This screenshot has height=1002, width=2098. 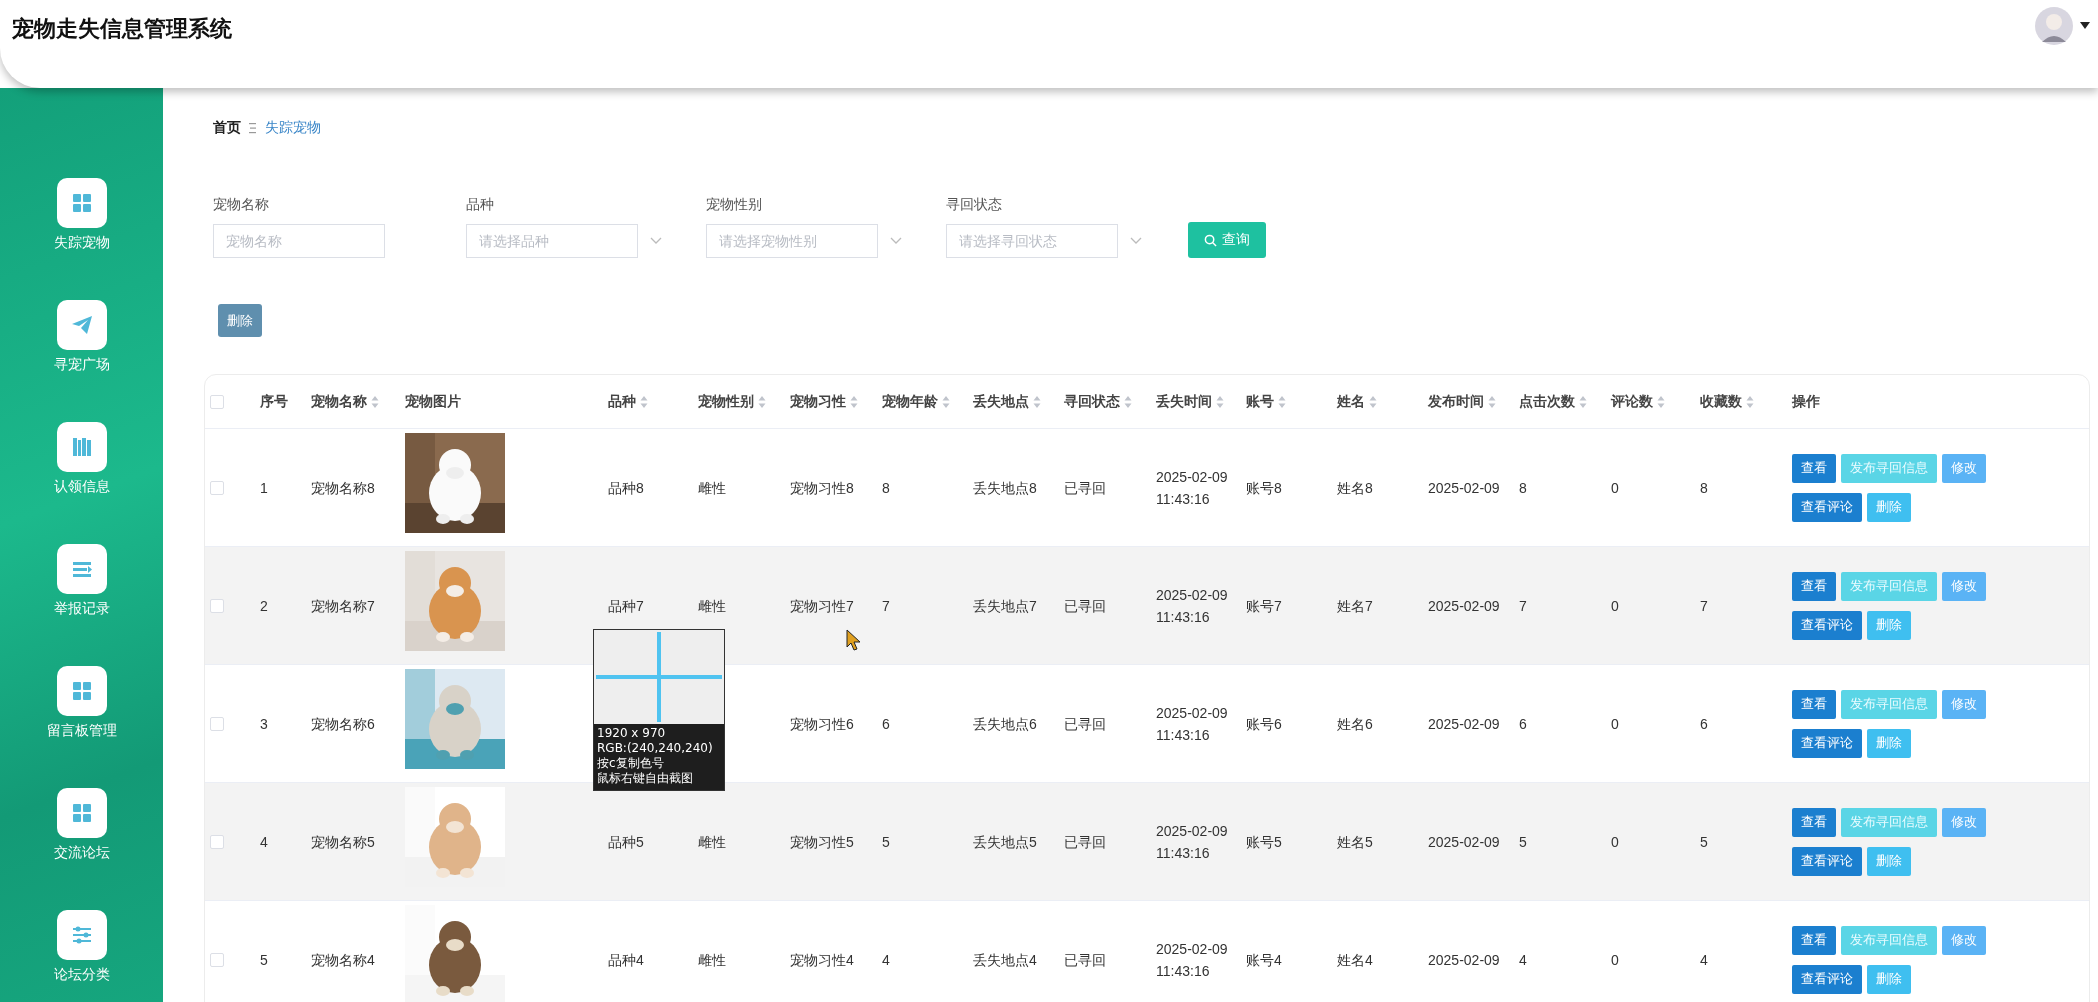 What do you see at coordinates (1351, 401) in the screenshot?
I see `column-header: 姓名` at bounding box center [1351, 401].